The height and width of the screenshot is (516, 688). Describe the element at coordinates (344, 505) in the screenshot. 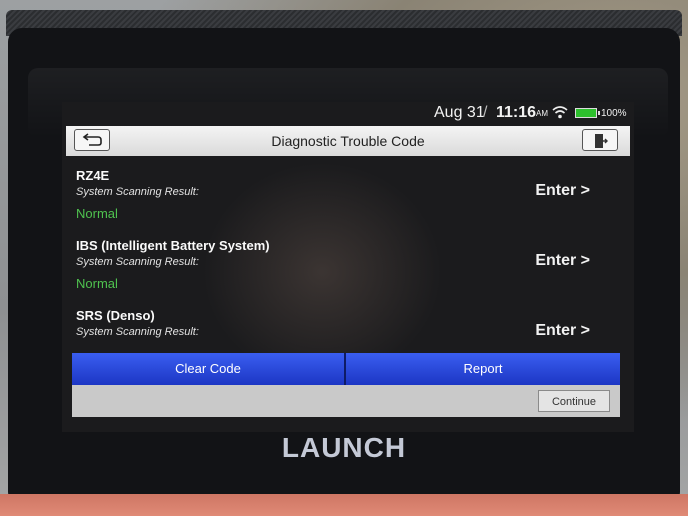

I see `device-rubber-edge` at that location.